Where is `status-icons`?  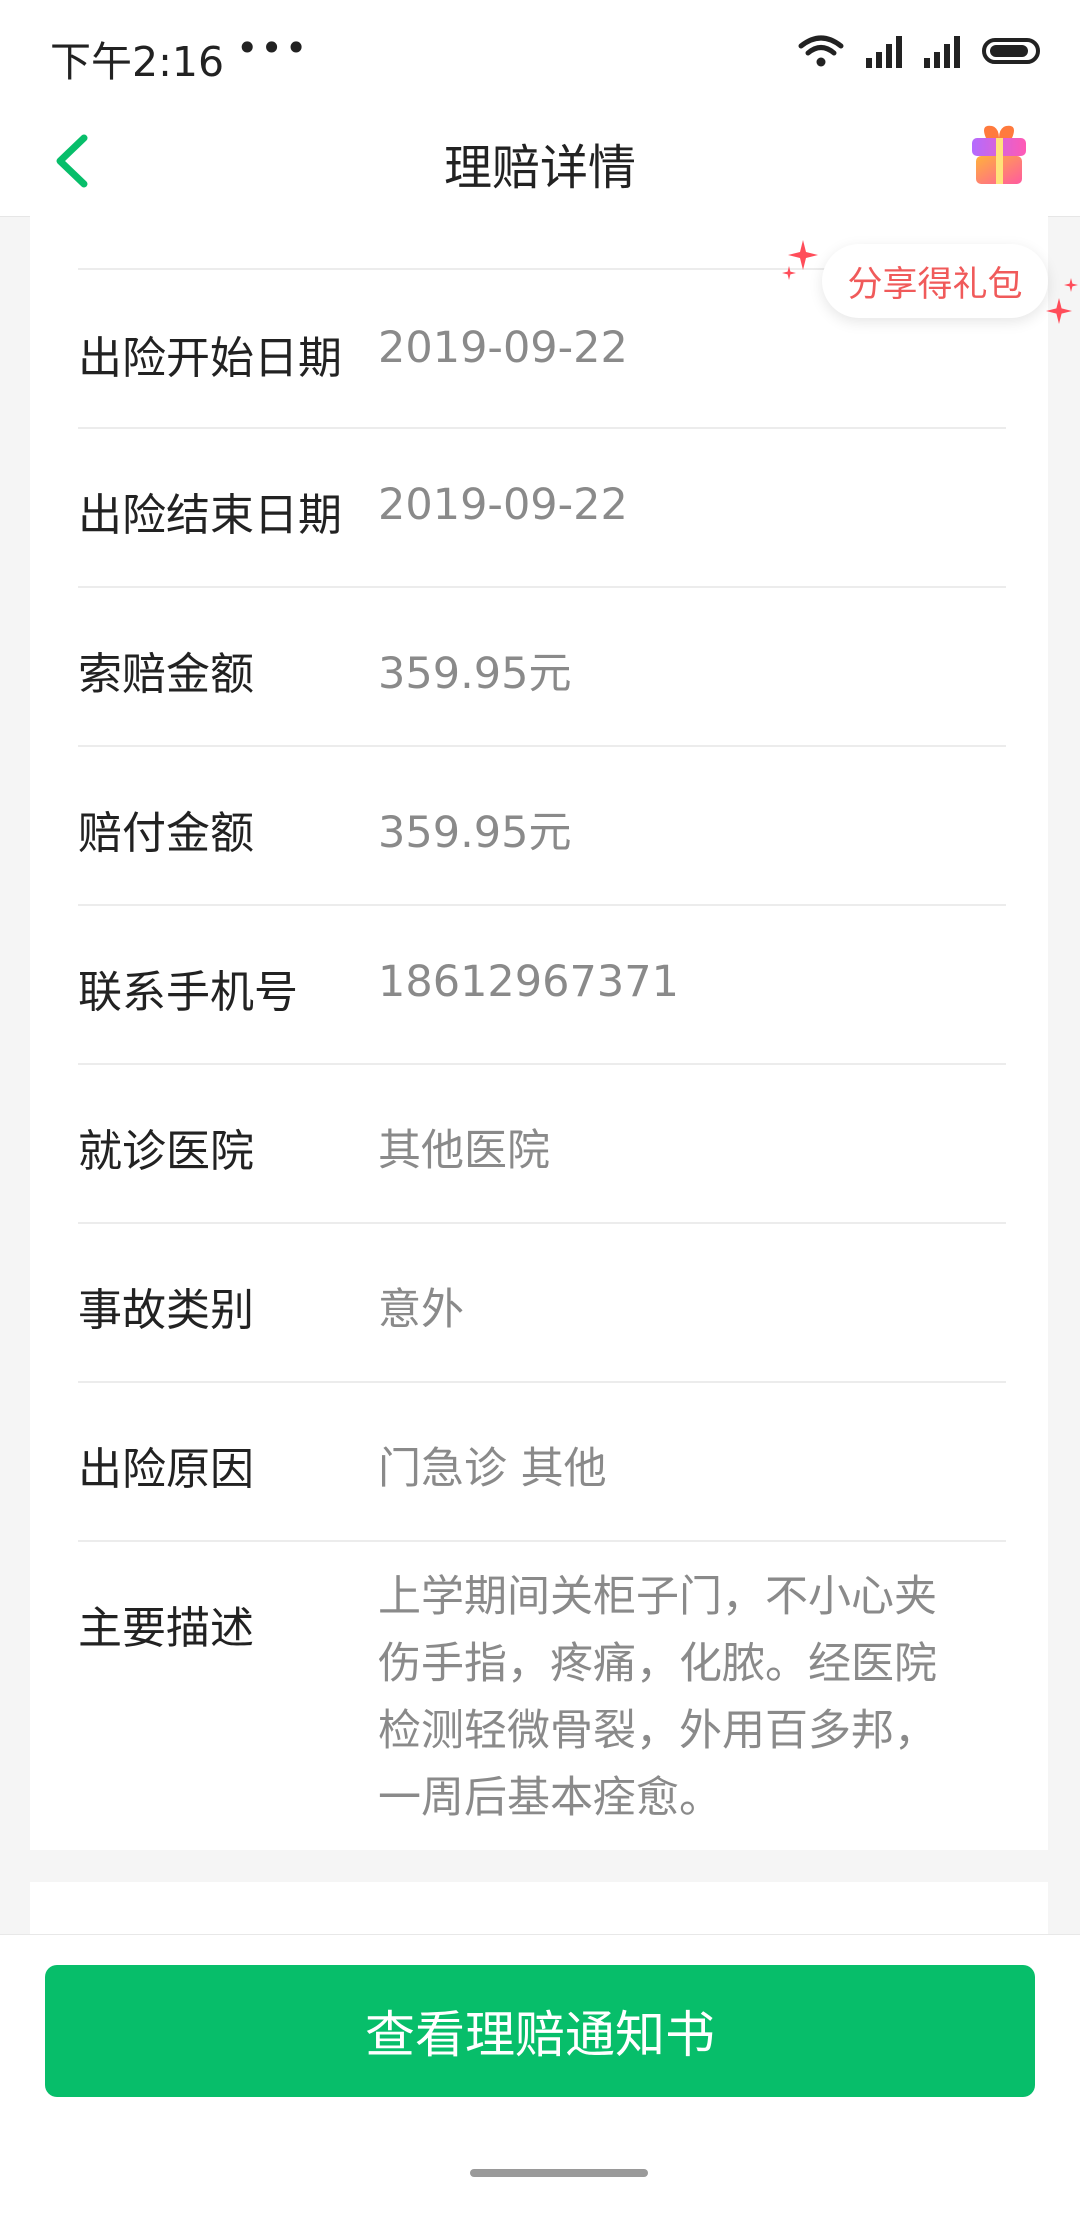 status-icons is located at coordinates (919, 51).